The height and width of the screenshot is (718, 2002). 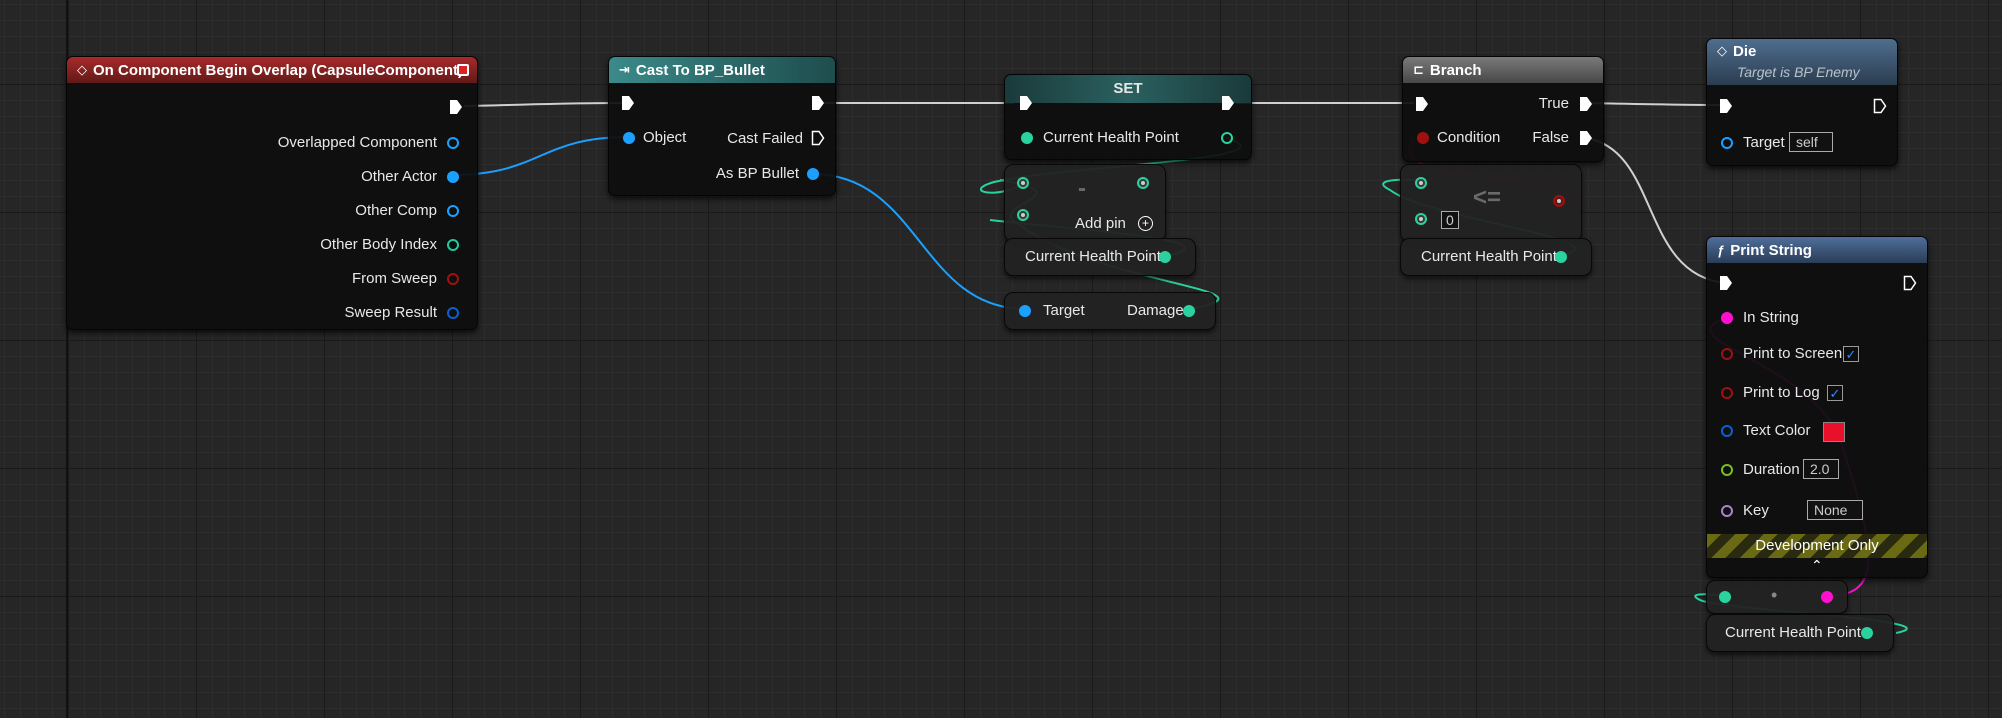 I want to click on from-sweep-pin, so click(x=453, y=279).